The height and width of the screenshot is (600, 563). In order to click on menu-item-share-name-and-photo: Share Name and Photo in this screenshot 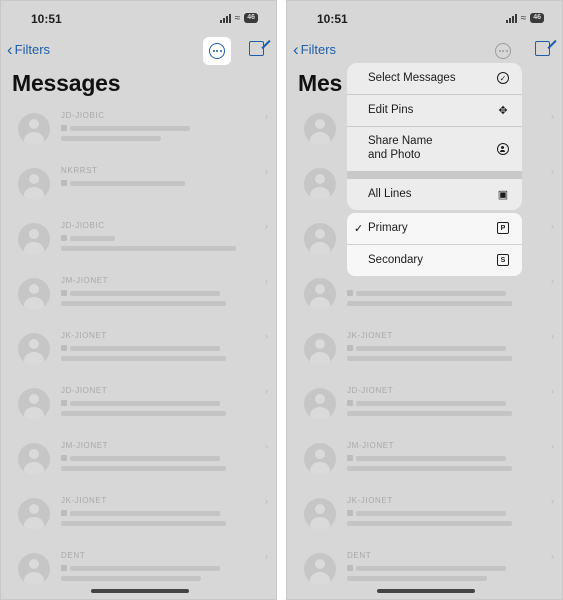, I will do `click(434, 149)`.